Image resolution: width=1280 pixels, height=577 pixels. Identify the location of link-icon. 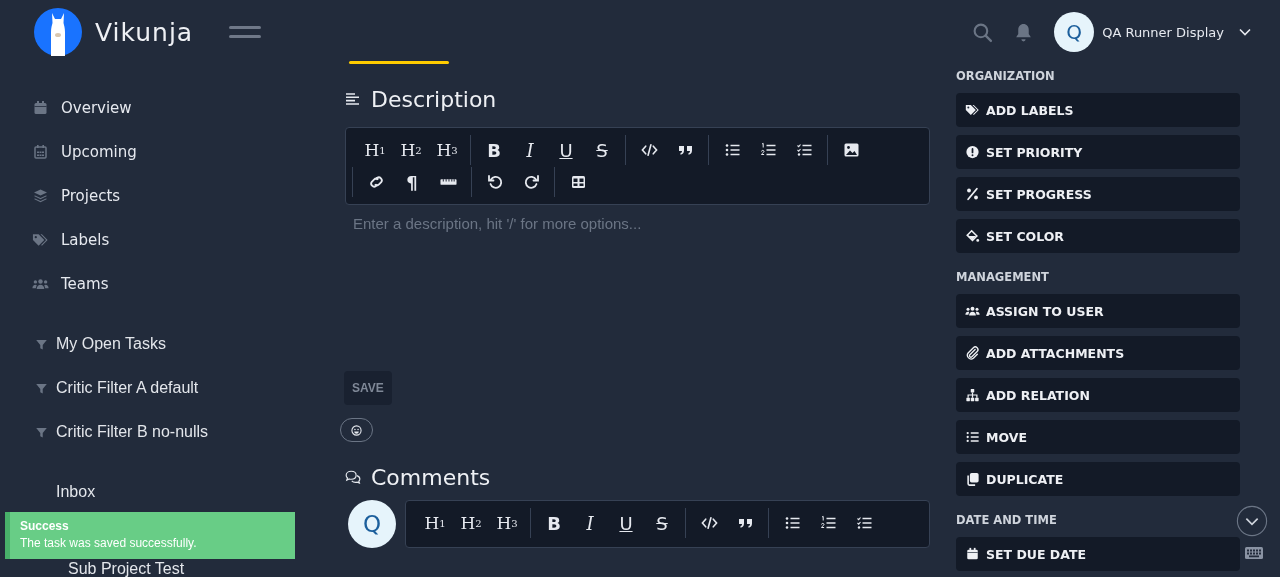
(376, 182).